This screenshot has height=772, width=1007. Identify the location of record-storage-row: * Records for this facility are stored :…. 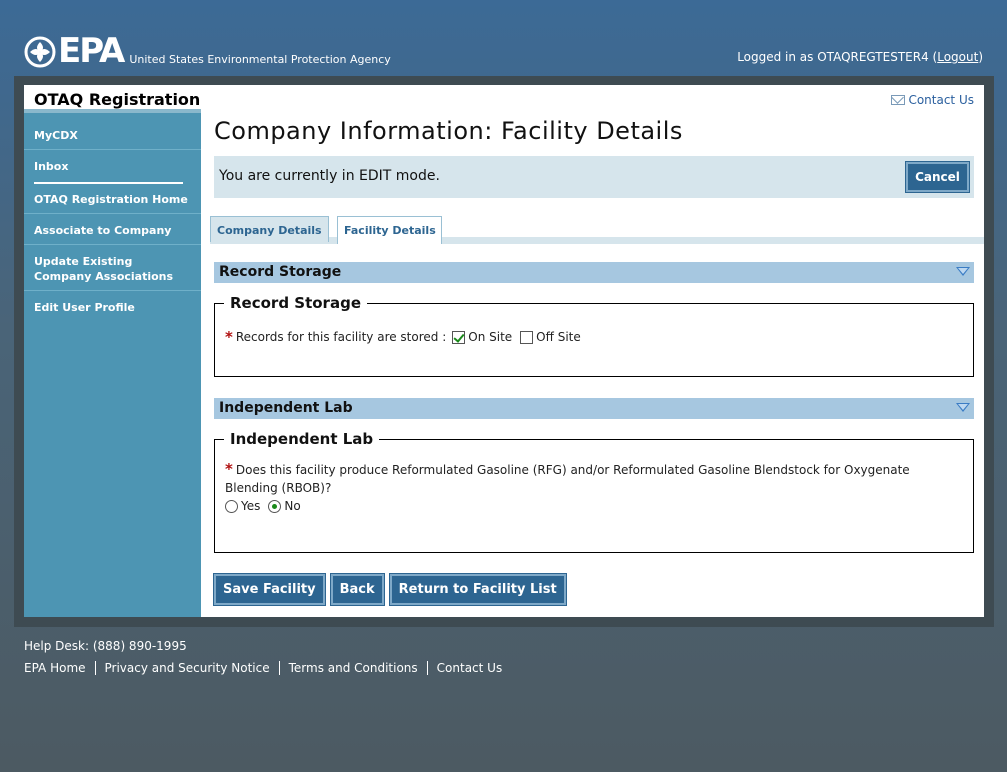
(599, 337).